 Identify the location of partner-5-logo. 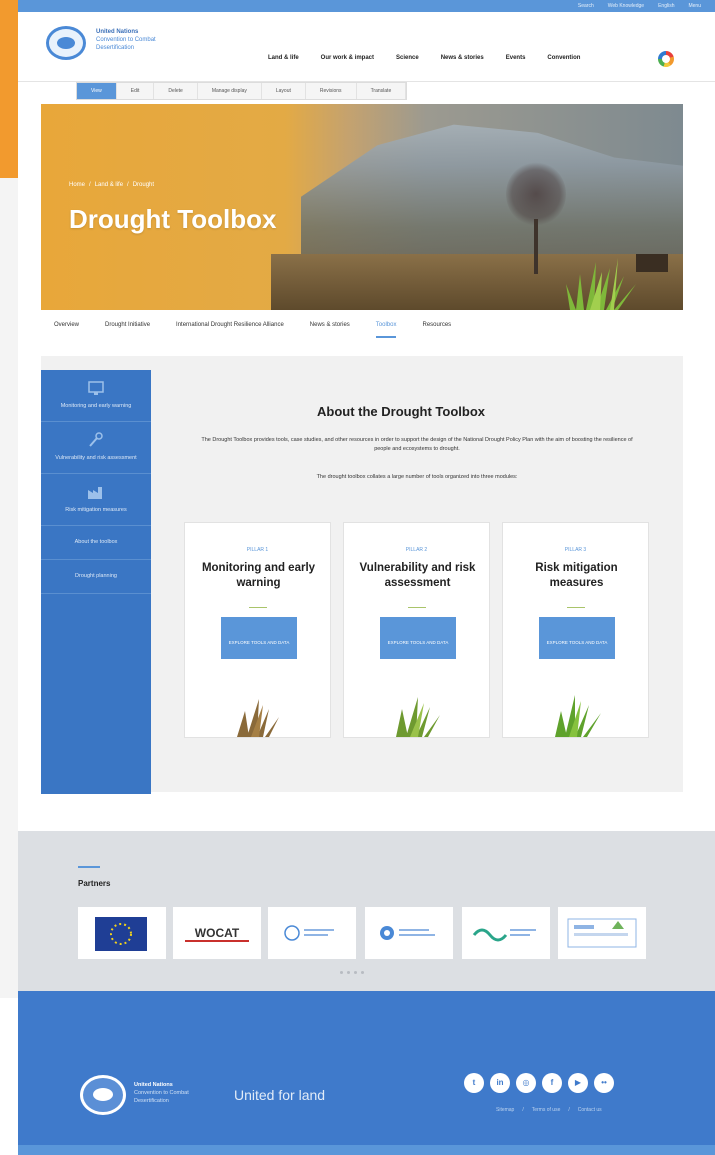
(506, 933).